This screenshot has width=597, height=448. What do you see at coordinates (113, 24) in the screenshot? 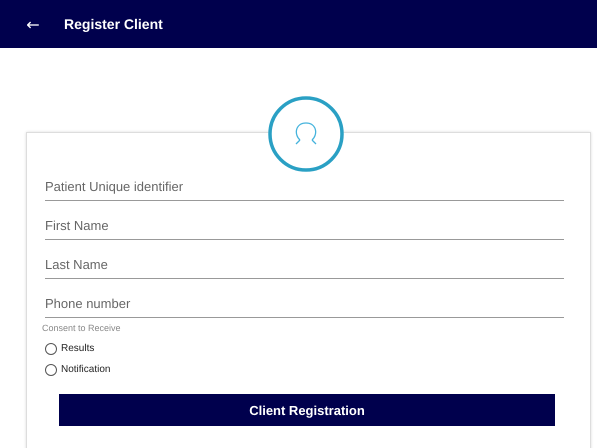
I see `screen-title: Register Client` at bounding box center [113, 24].